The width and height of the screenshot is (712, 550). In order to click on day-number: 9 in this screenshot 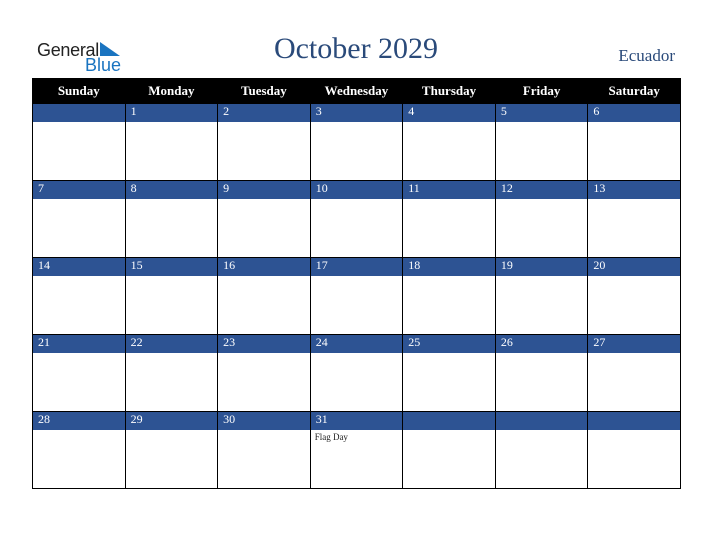, I will do `click(264, 189)`.